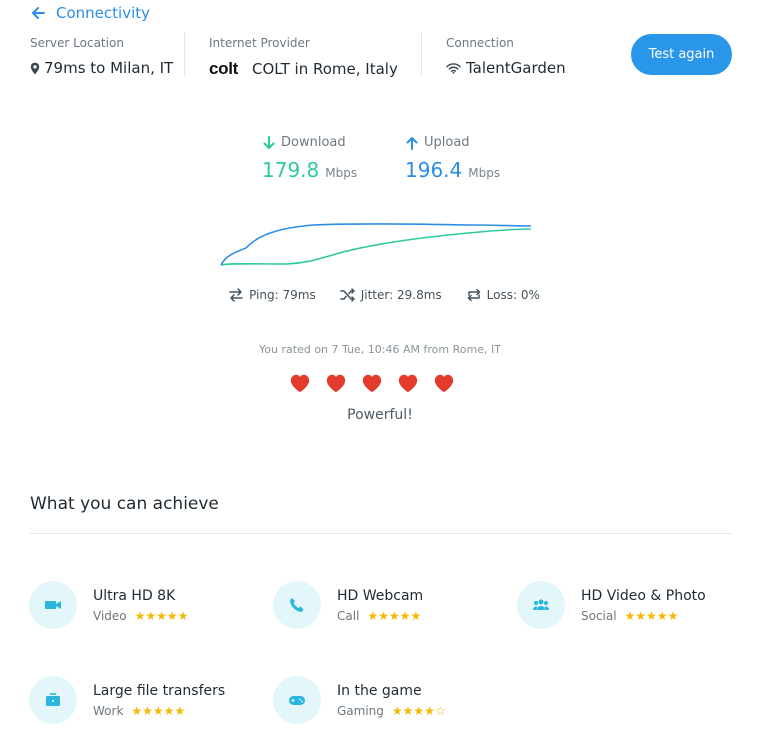  Describe the element at coordinates (297, 605) in the screenshot. I see `phone-icon` at that location.